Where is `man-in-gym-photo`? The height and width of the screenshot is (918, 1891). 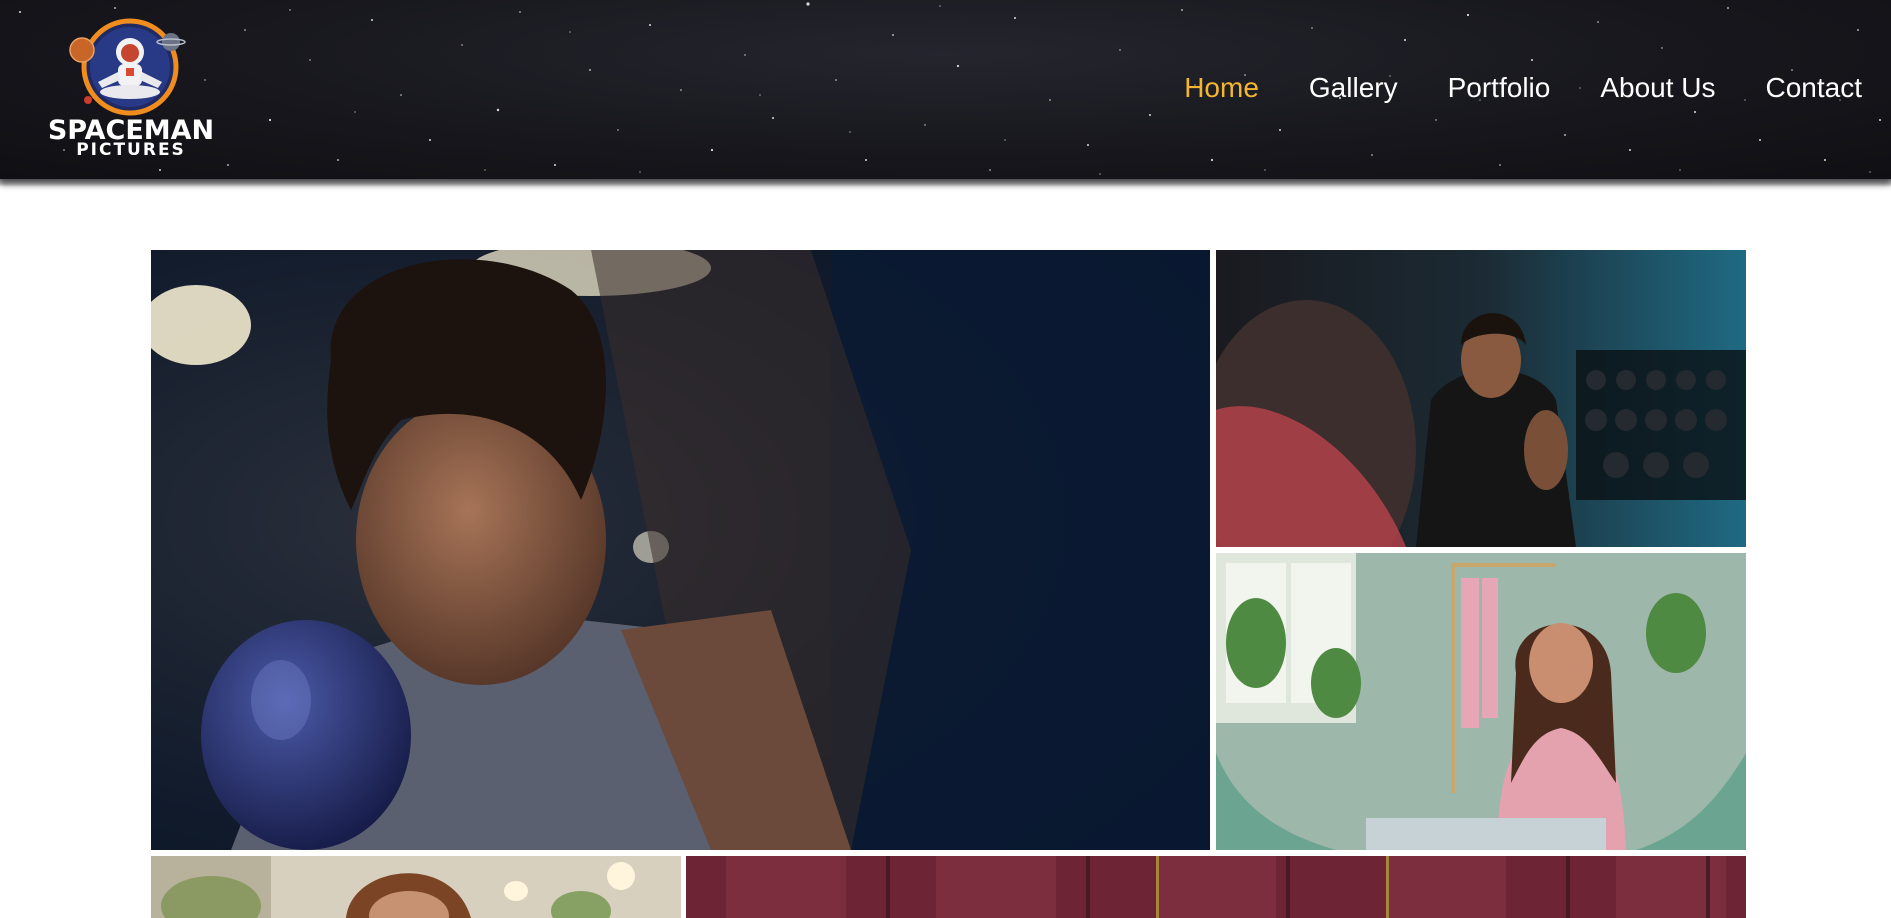 man-in-gym-photo is located at coordinates (1481, 398).